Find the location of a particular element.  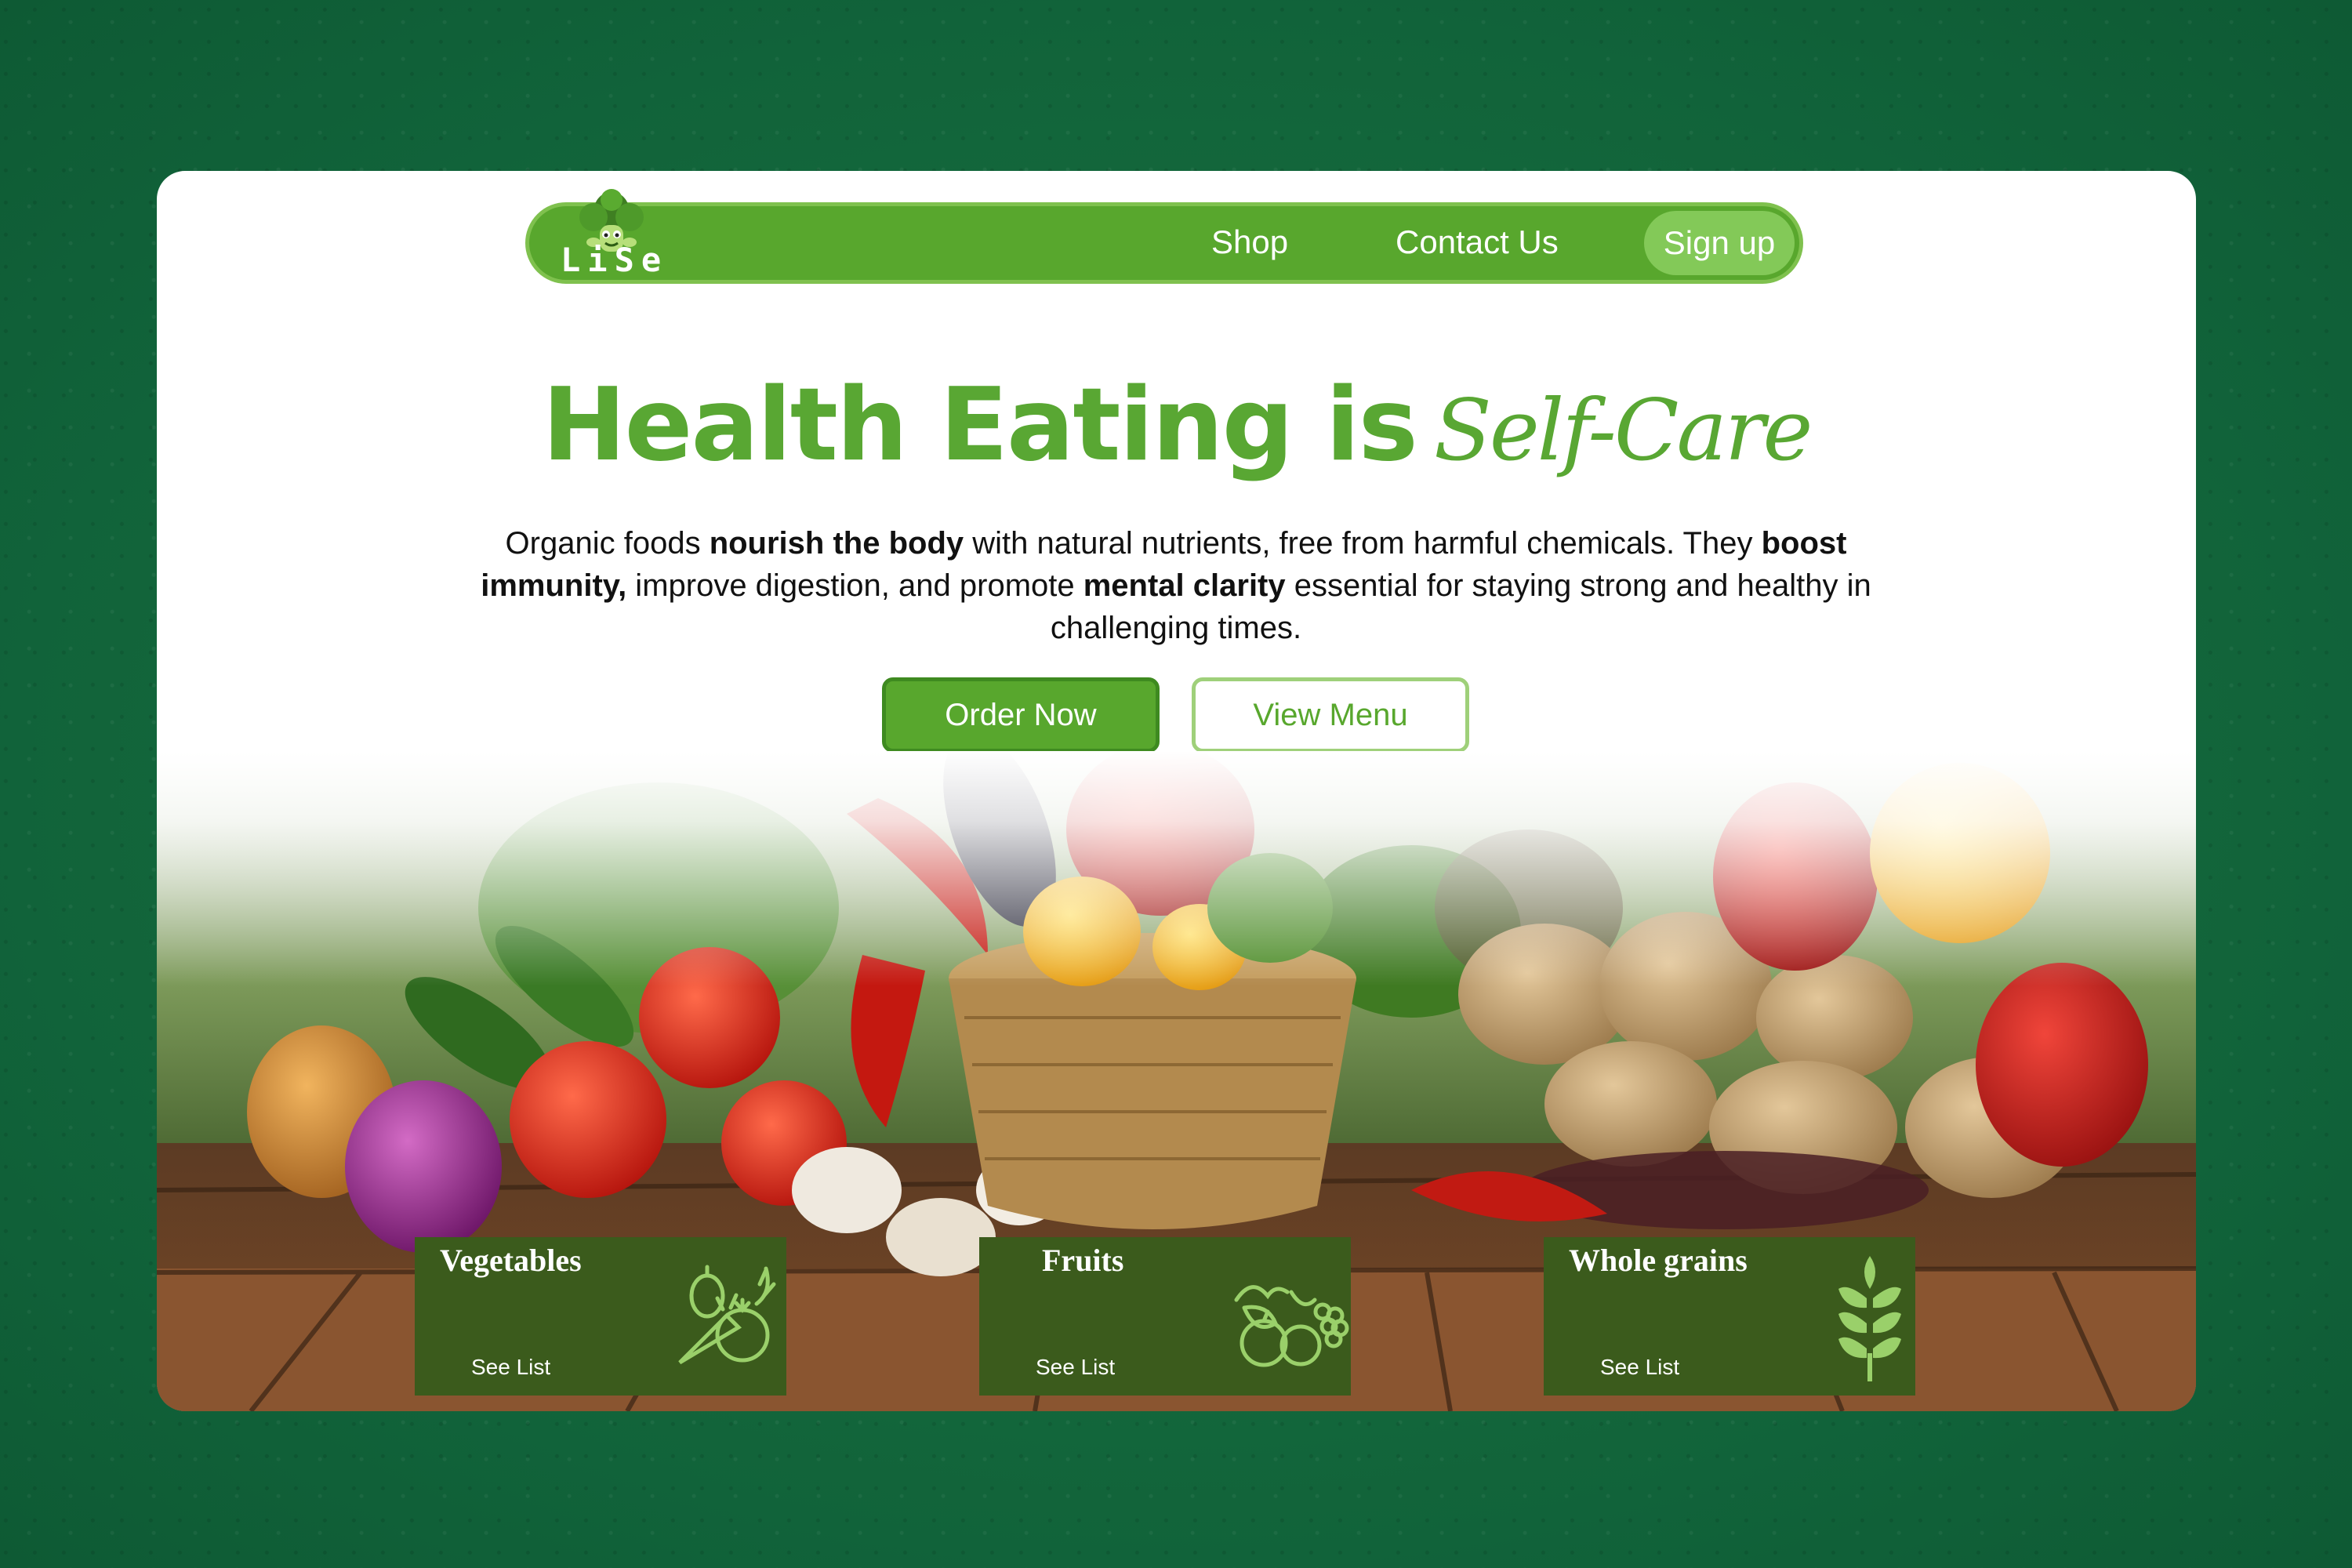

desc-text-3: improve digestion, and promote is located at coordinates (855, 585).